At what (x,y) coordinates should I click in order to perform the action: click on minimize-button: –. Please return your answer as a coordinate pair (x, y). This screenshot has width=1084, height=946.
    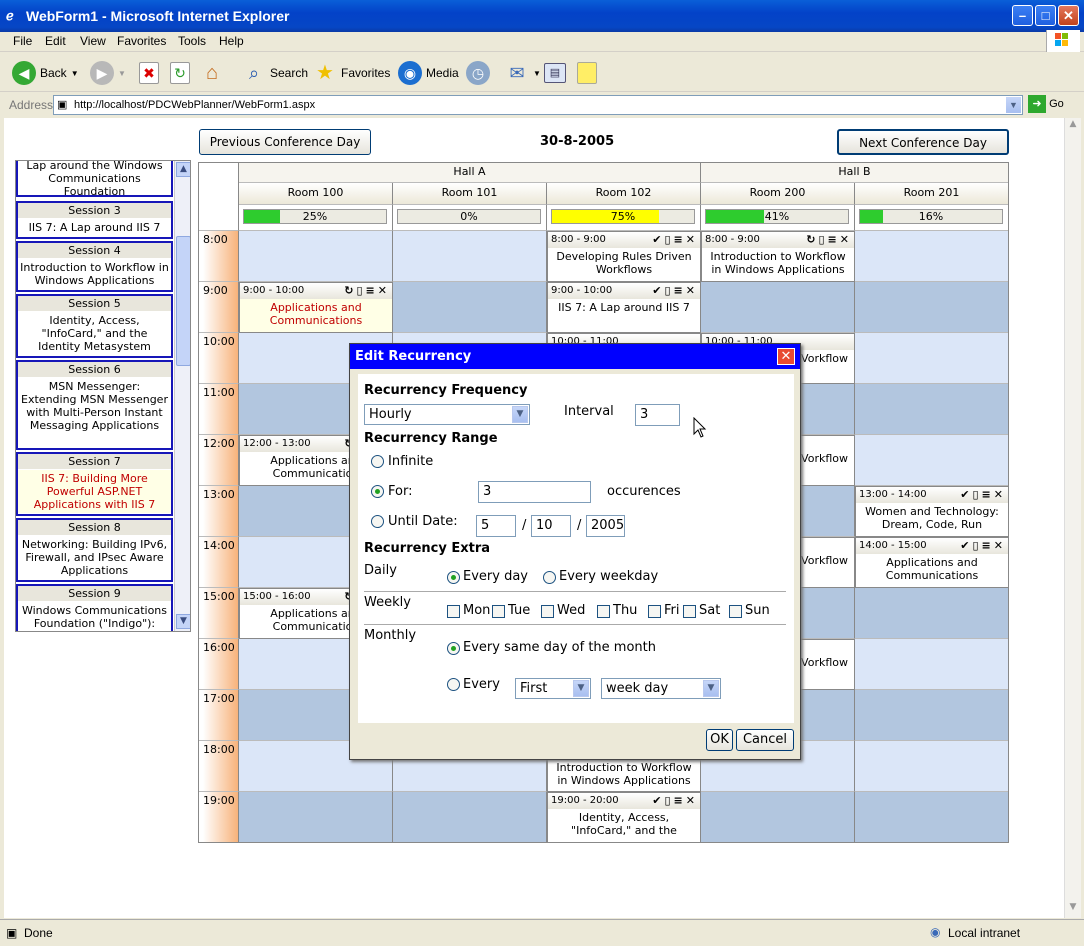
    Looking at the image, I should click on (1022, 15).